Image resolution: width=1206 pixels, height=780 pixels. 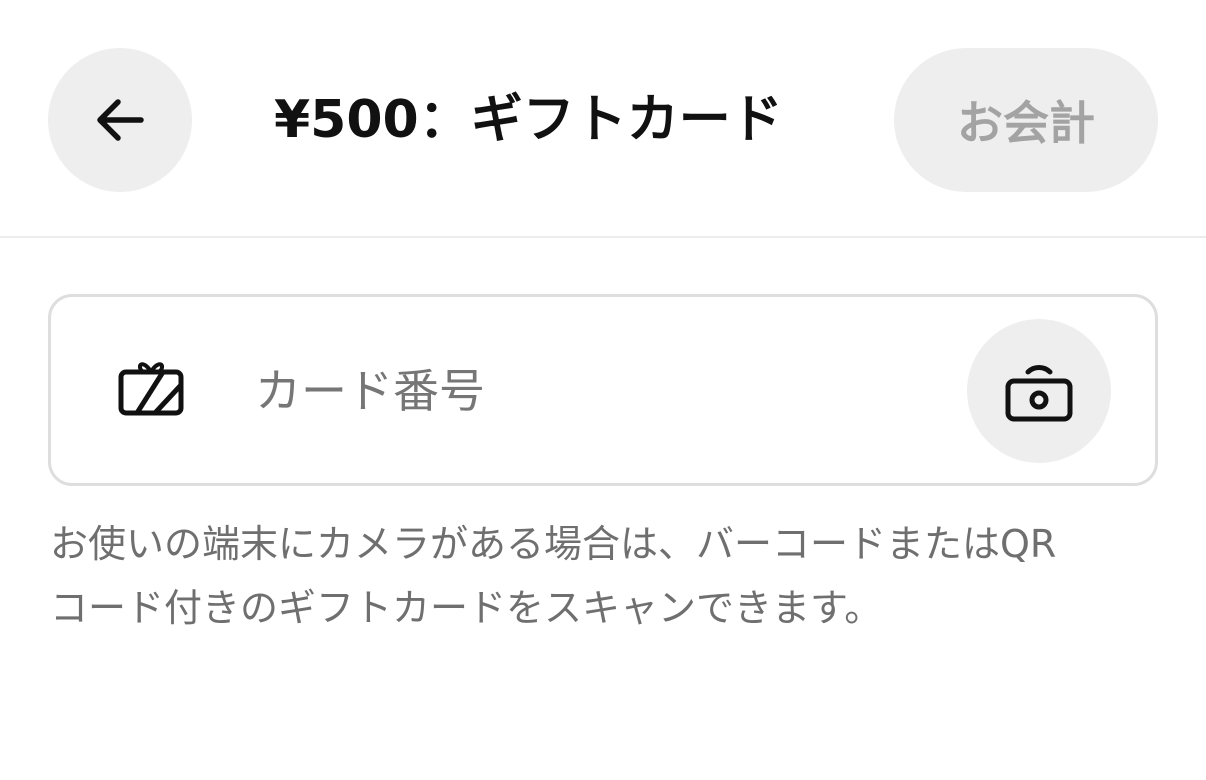 I want to click on arrow-left-icon, so click(x=120, y=120).